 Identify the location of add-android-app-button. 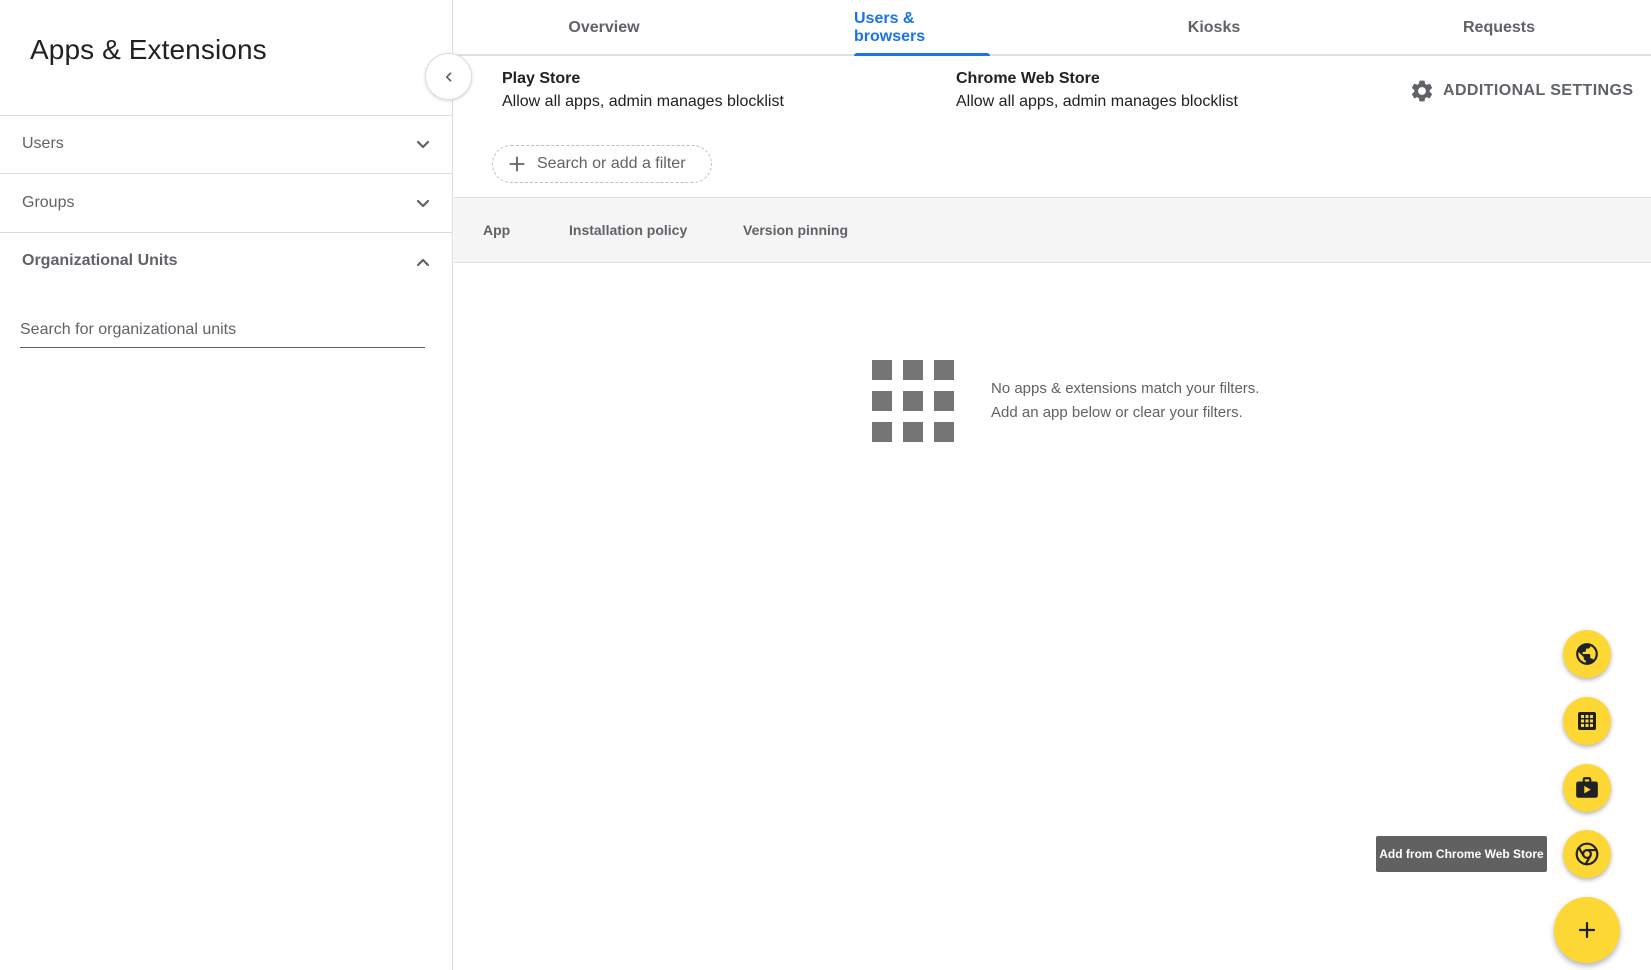
(1587, 721).